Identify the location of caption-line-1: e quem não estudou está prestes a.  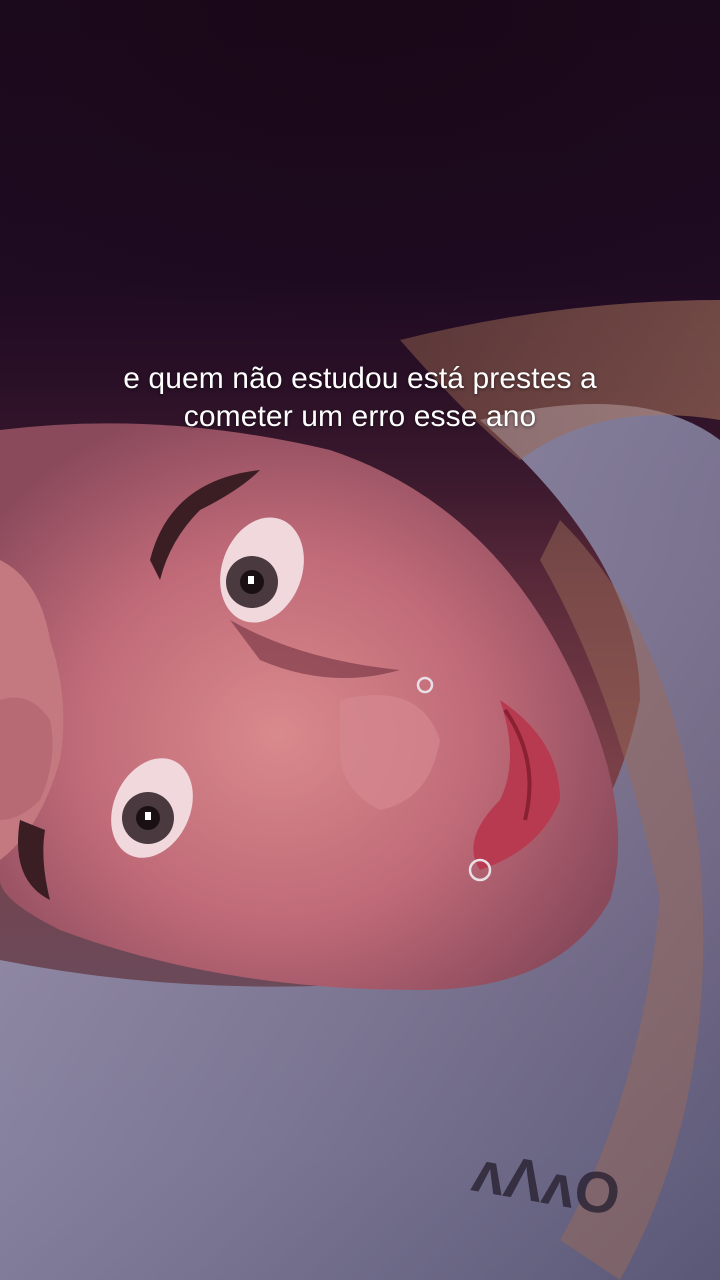
(360, 378).